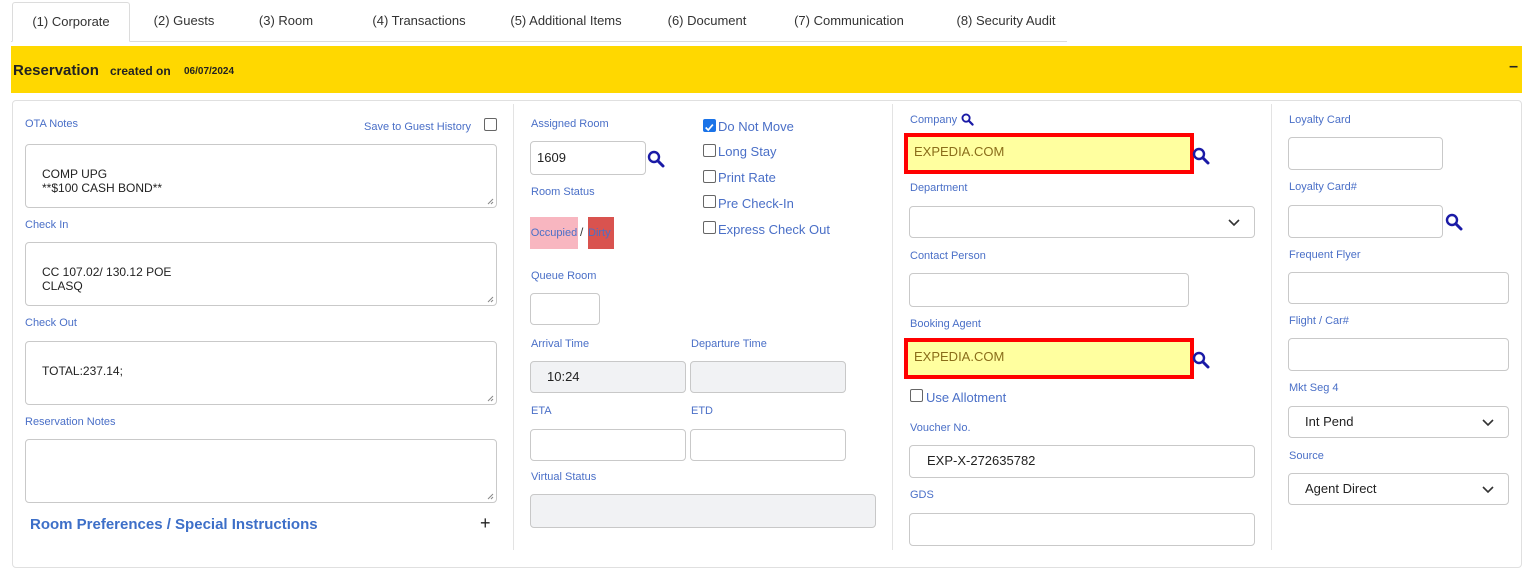 This screenshot has width=1524, height=570. I want to click on arrival-time-label: Arrival Time, so click(560, 344).